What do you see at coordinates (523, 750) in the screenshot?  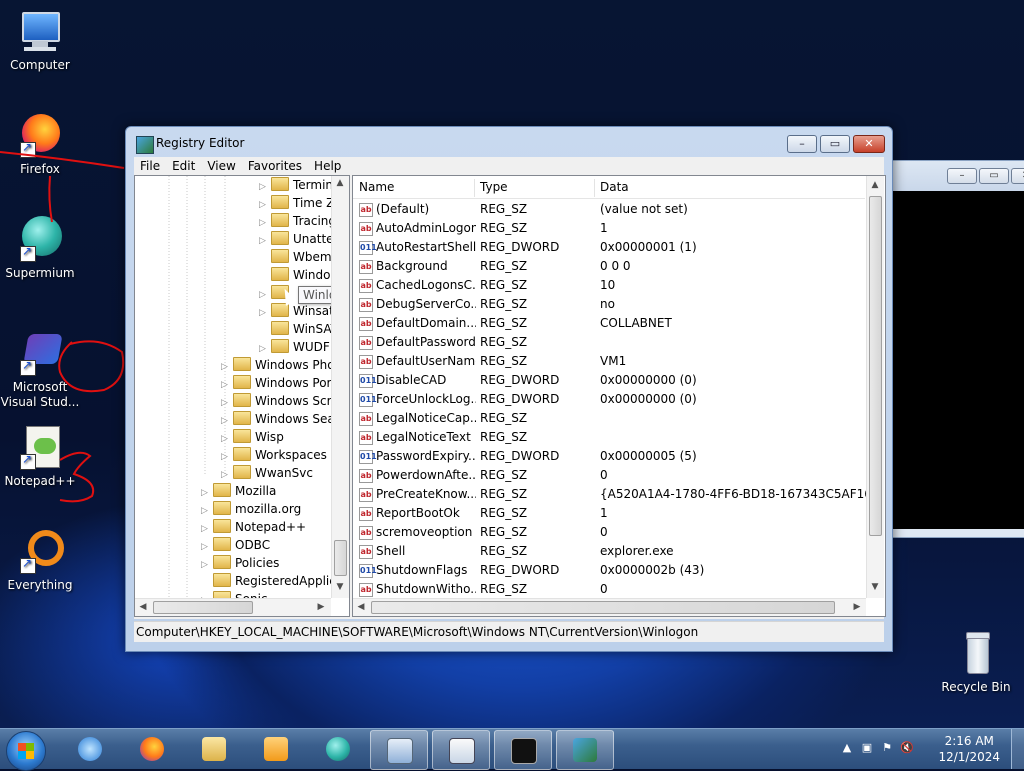 I see `taskbar-cmd` at bounding box center [523, 750].